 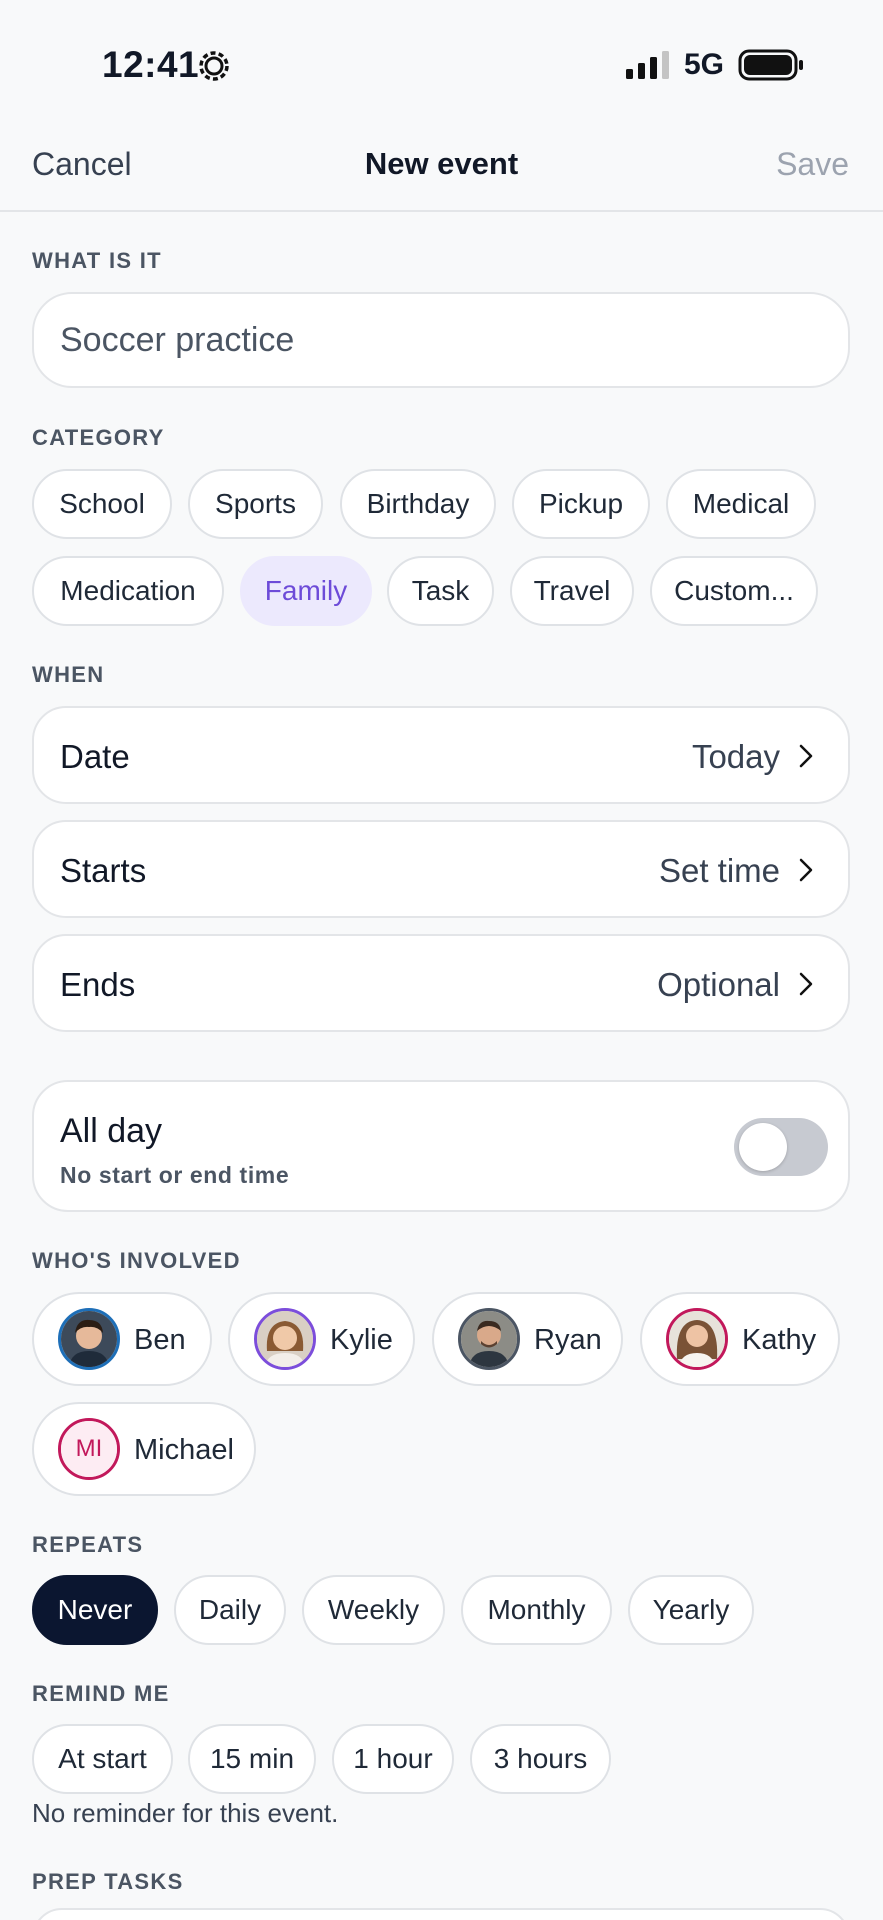 What do you see at coordinates (82, 164) in the screenshot?
I see `cancel-button: Cancel` at bounding box center [82, 164].